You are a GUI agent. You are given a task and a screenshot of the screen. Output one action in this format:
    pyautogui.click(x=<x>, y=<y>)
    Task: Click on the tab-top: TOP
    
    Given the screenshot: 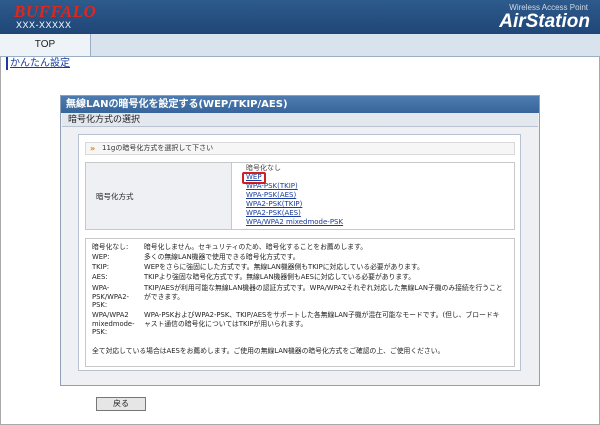 What is the action you would take?
    pyautogui.click(x=45, y=45)
    